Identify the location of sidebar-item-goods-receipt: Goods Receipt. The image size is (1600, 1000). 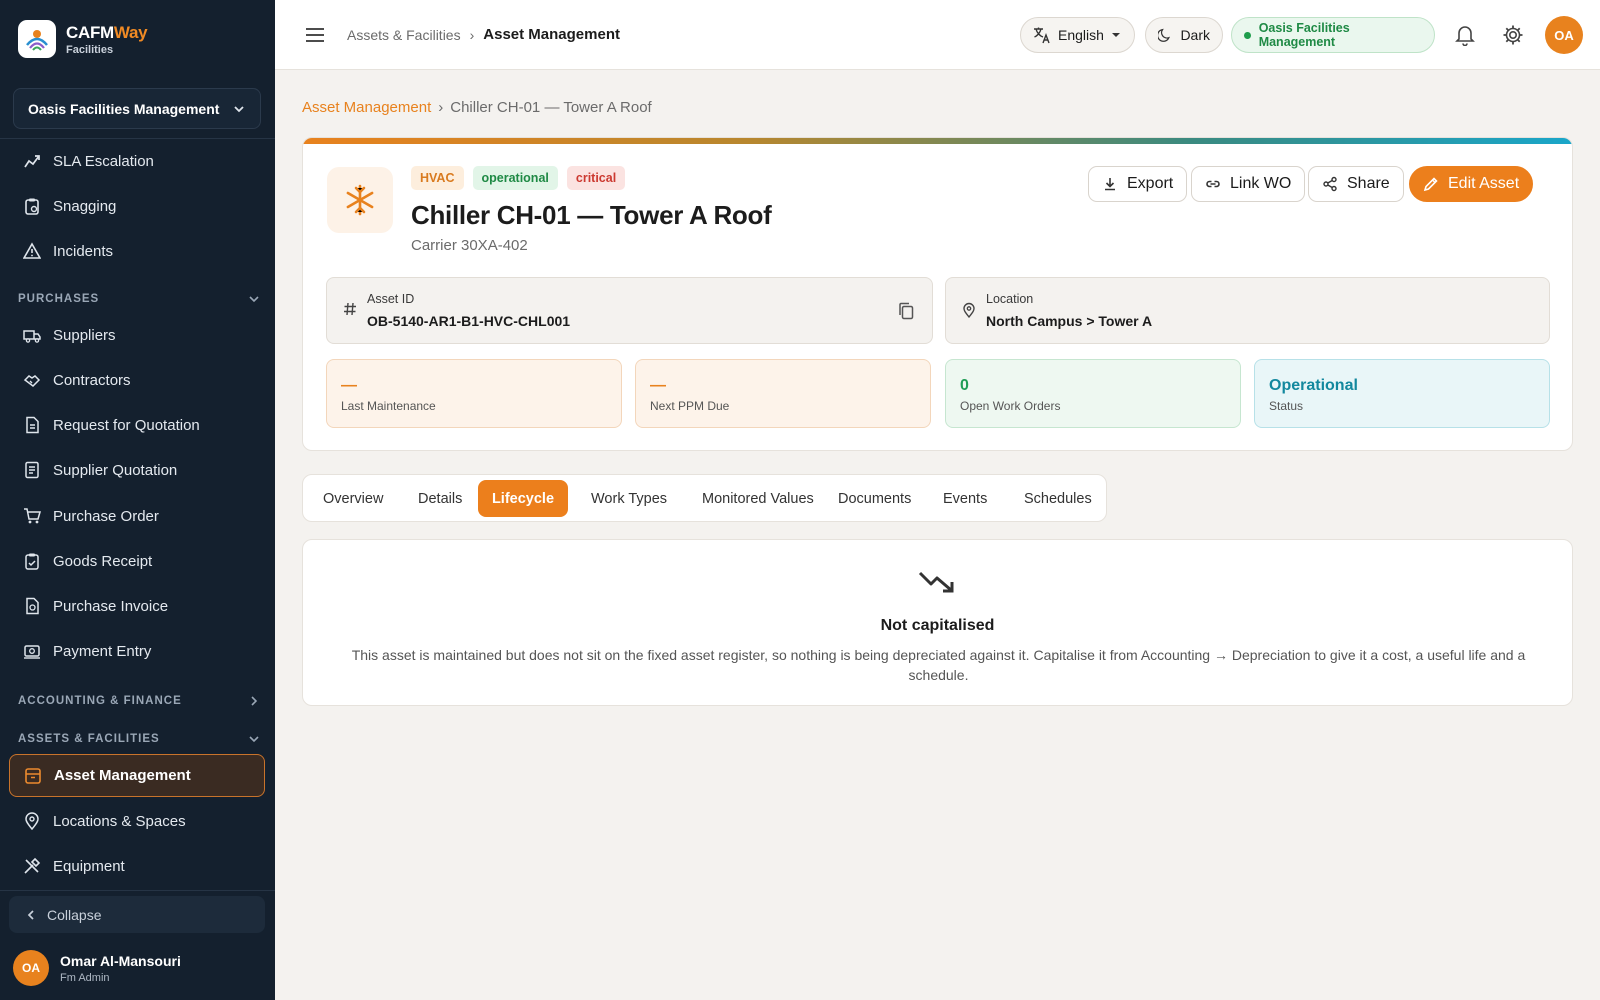
(137, 561).